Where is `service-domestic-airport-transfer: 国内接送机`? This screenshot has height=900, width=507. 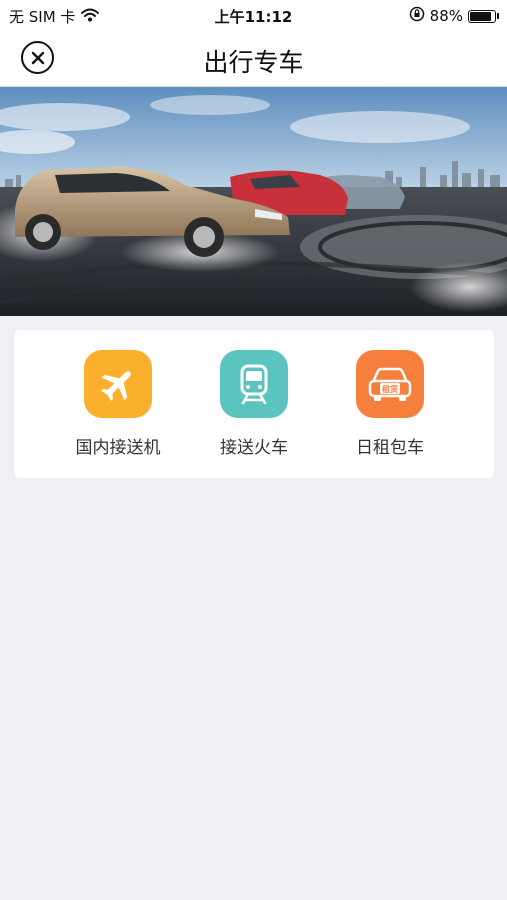
service-domestic-airport-transfer: 国内接送机 is located at coordinates (118, 410).